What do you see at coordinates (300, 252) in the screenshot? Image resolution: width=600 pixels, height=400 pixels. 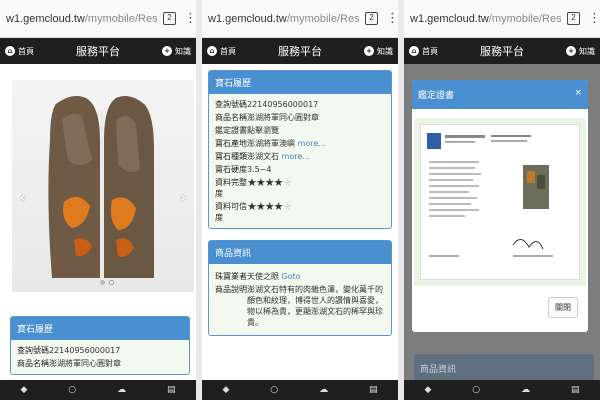 I see `panel-title: 商品資訊` at bounding box center [300, 252].